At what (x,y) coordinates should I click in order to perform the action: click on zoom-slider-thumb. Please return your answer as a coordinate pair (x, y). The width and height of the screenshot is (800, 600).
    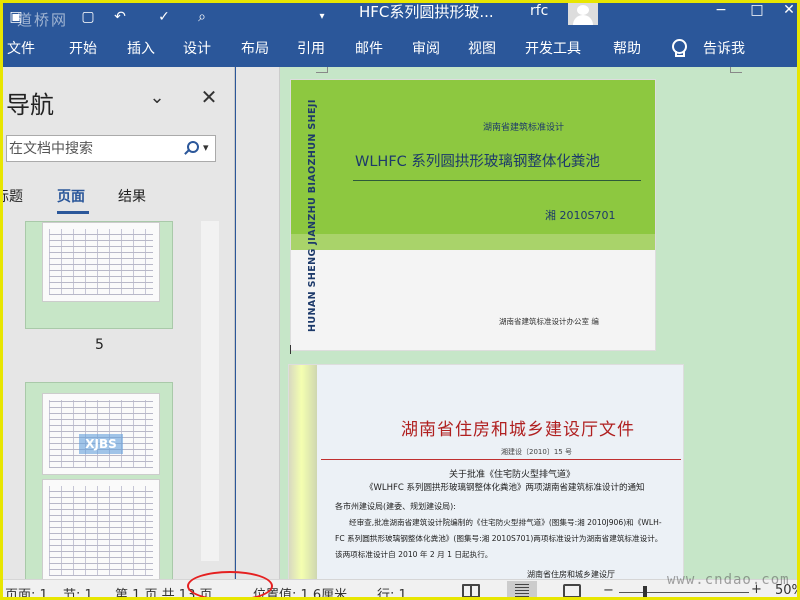
    Looking at the image, I should click on (645, 591).